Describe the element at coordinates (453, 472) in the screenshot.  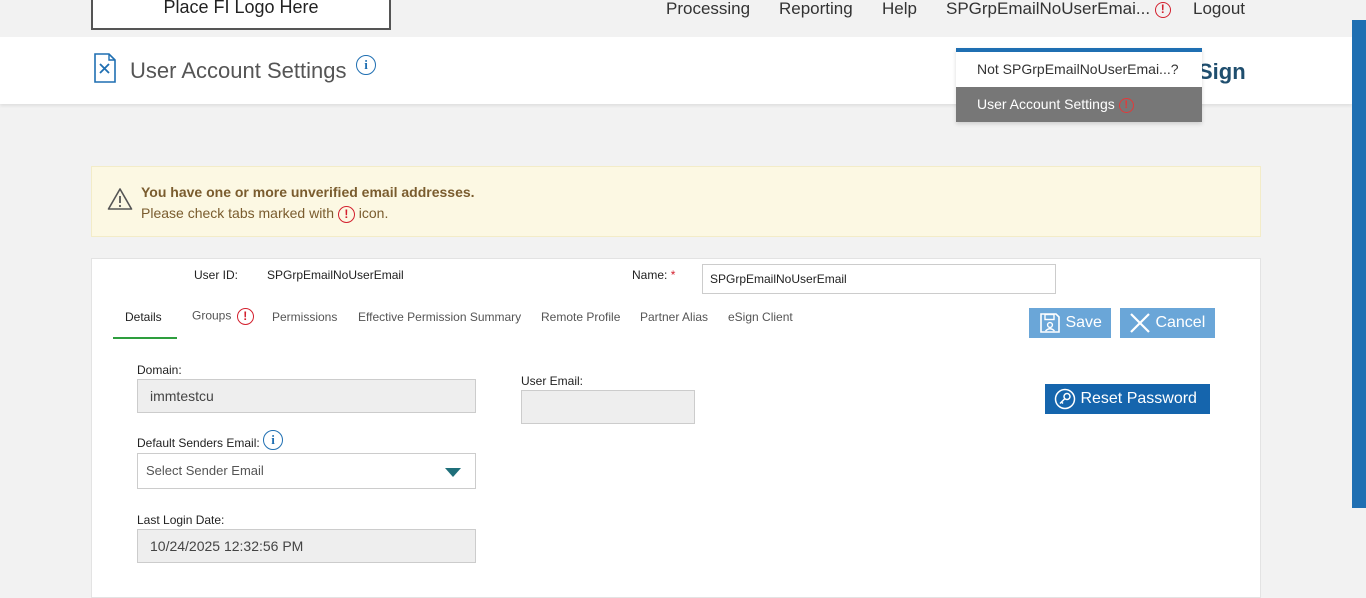
I see `chevron-down-icon` at that location.